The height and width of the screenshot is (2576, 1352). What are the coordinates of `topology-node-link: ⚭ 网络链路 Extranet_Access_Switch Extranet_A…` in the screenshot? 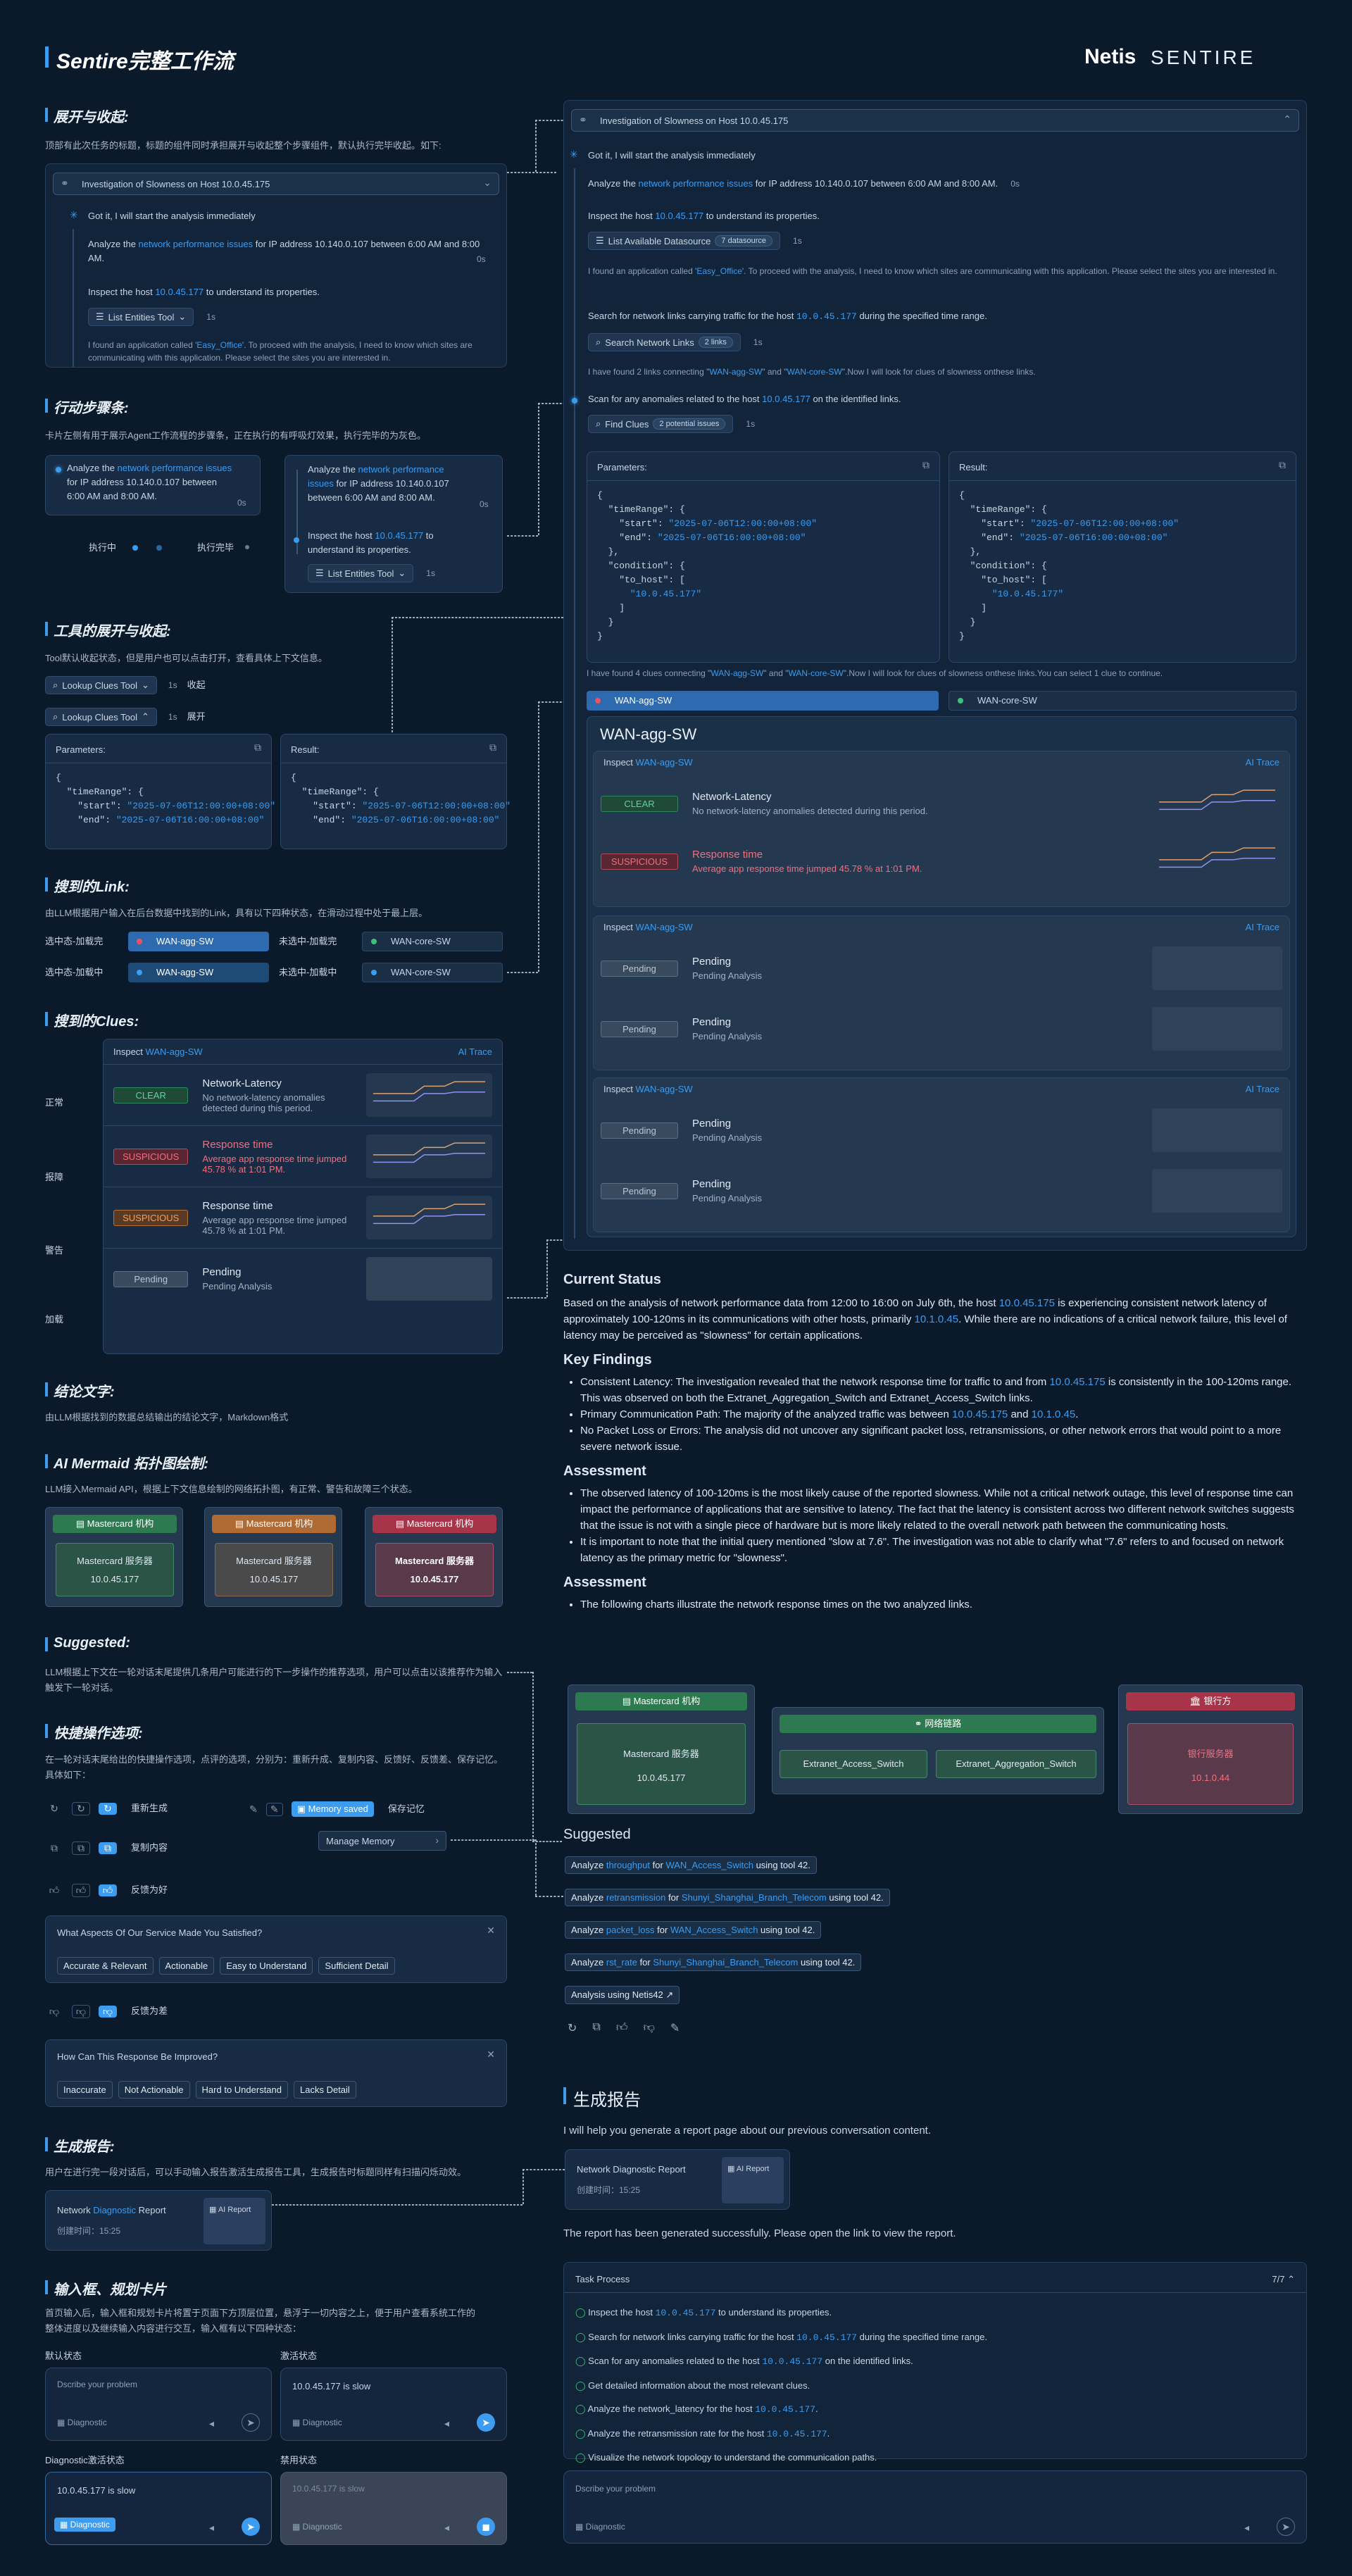 It's located at (938, 1750).